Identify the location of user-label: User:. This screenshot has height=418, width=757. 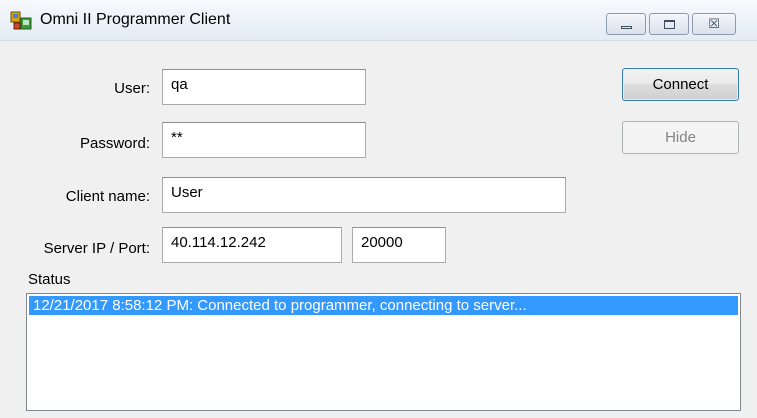
(132, 88).